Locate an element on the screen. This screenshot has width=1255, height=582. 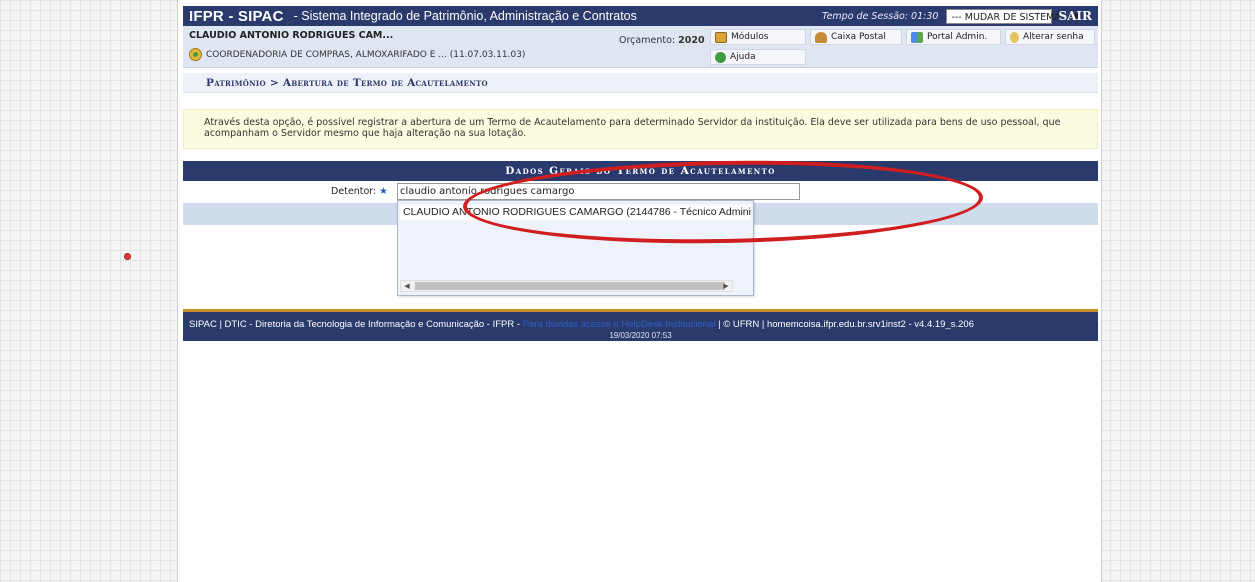
mailbox-button: Caixa Postal is located at coordinates (856, 37).